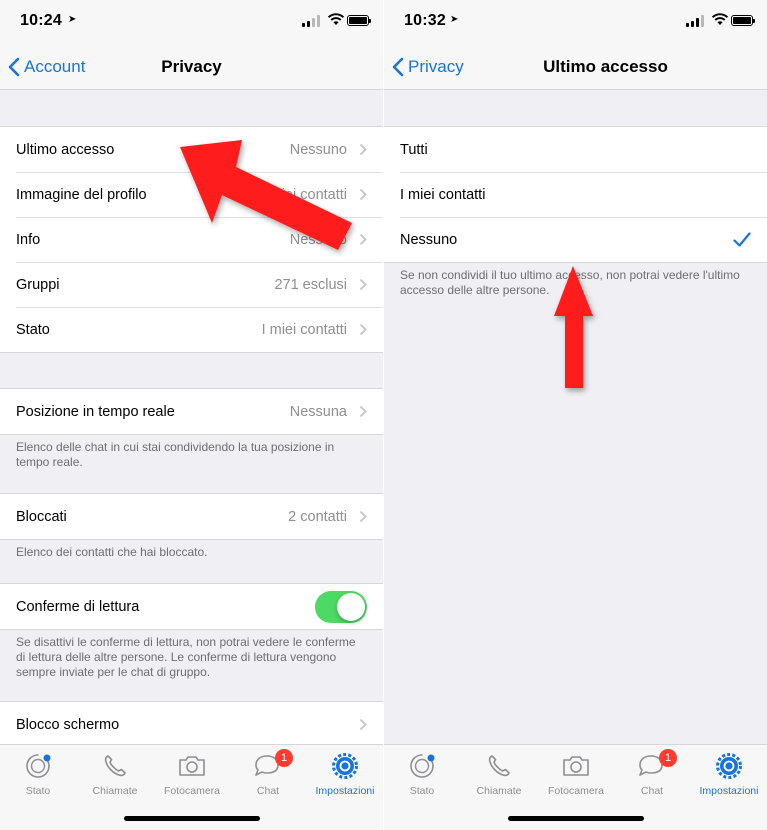 The height and width of the screenshot is (830, 767). What do you see at coordinates (65, 149) in the screenshot?
I see `row-label: Ultimo accesso` at bounding box center [65, 149].